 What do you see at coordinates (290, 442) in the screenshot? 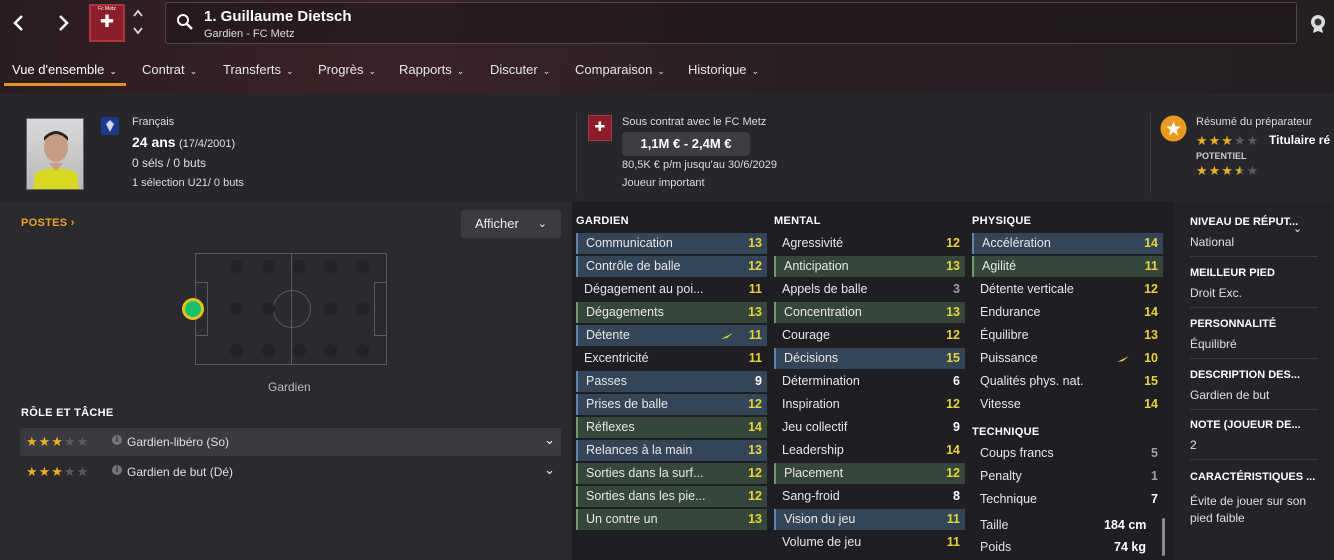
I see `role-row: ★★★★★ i Gardien-libéro (So) ⌄` at bounding box center [290, 442].